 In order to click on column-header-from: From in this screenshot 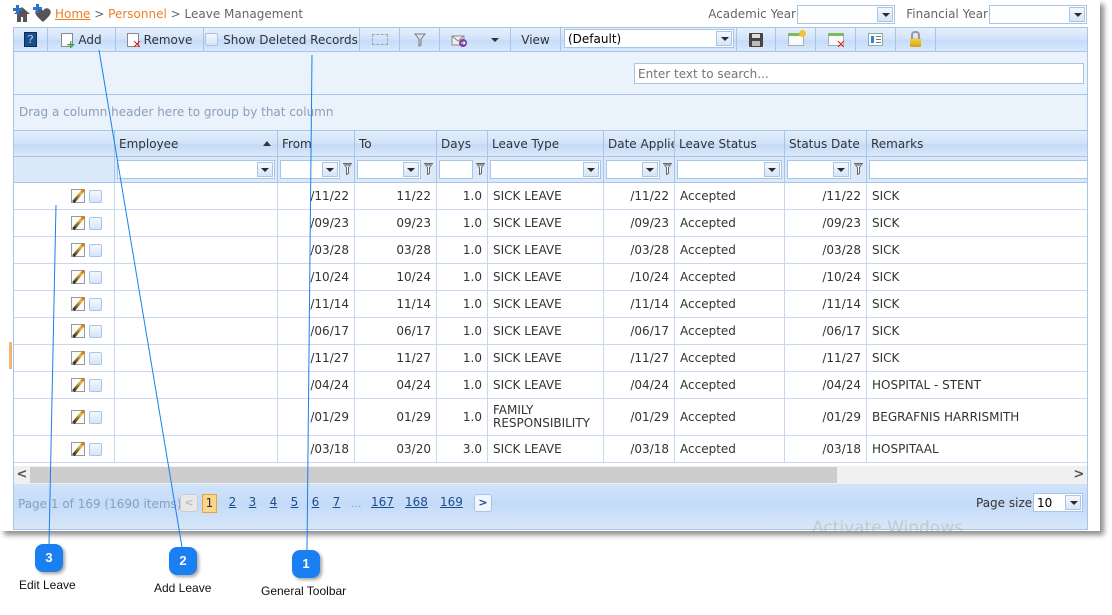, I will do `click(315, 143)`.